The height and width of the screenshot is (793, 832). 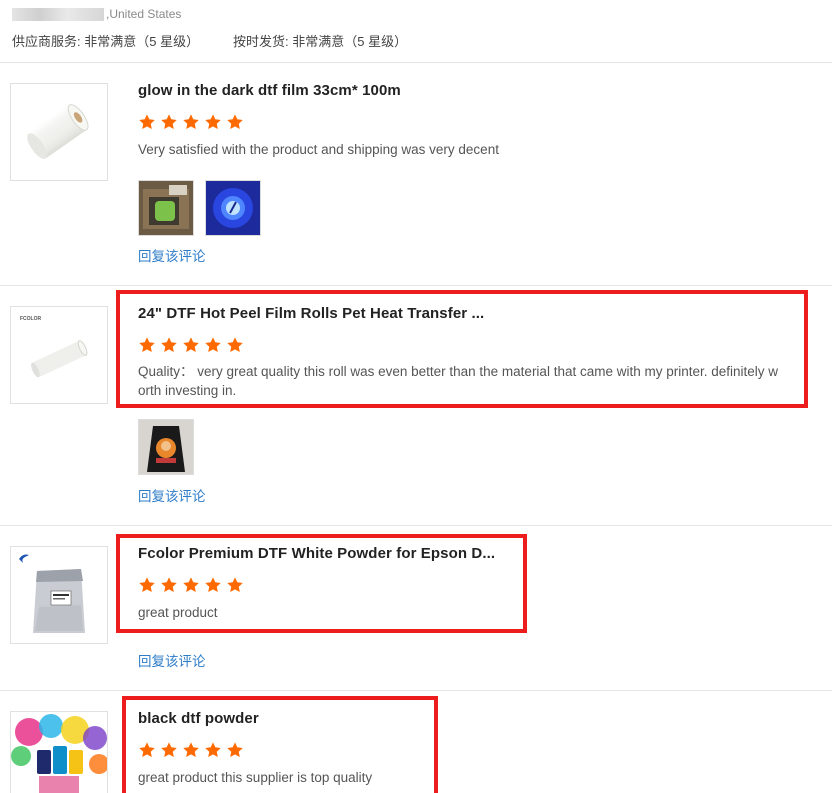 I want to click on reviewer-location: ,United States, so click(x=96, y=14).